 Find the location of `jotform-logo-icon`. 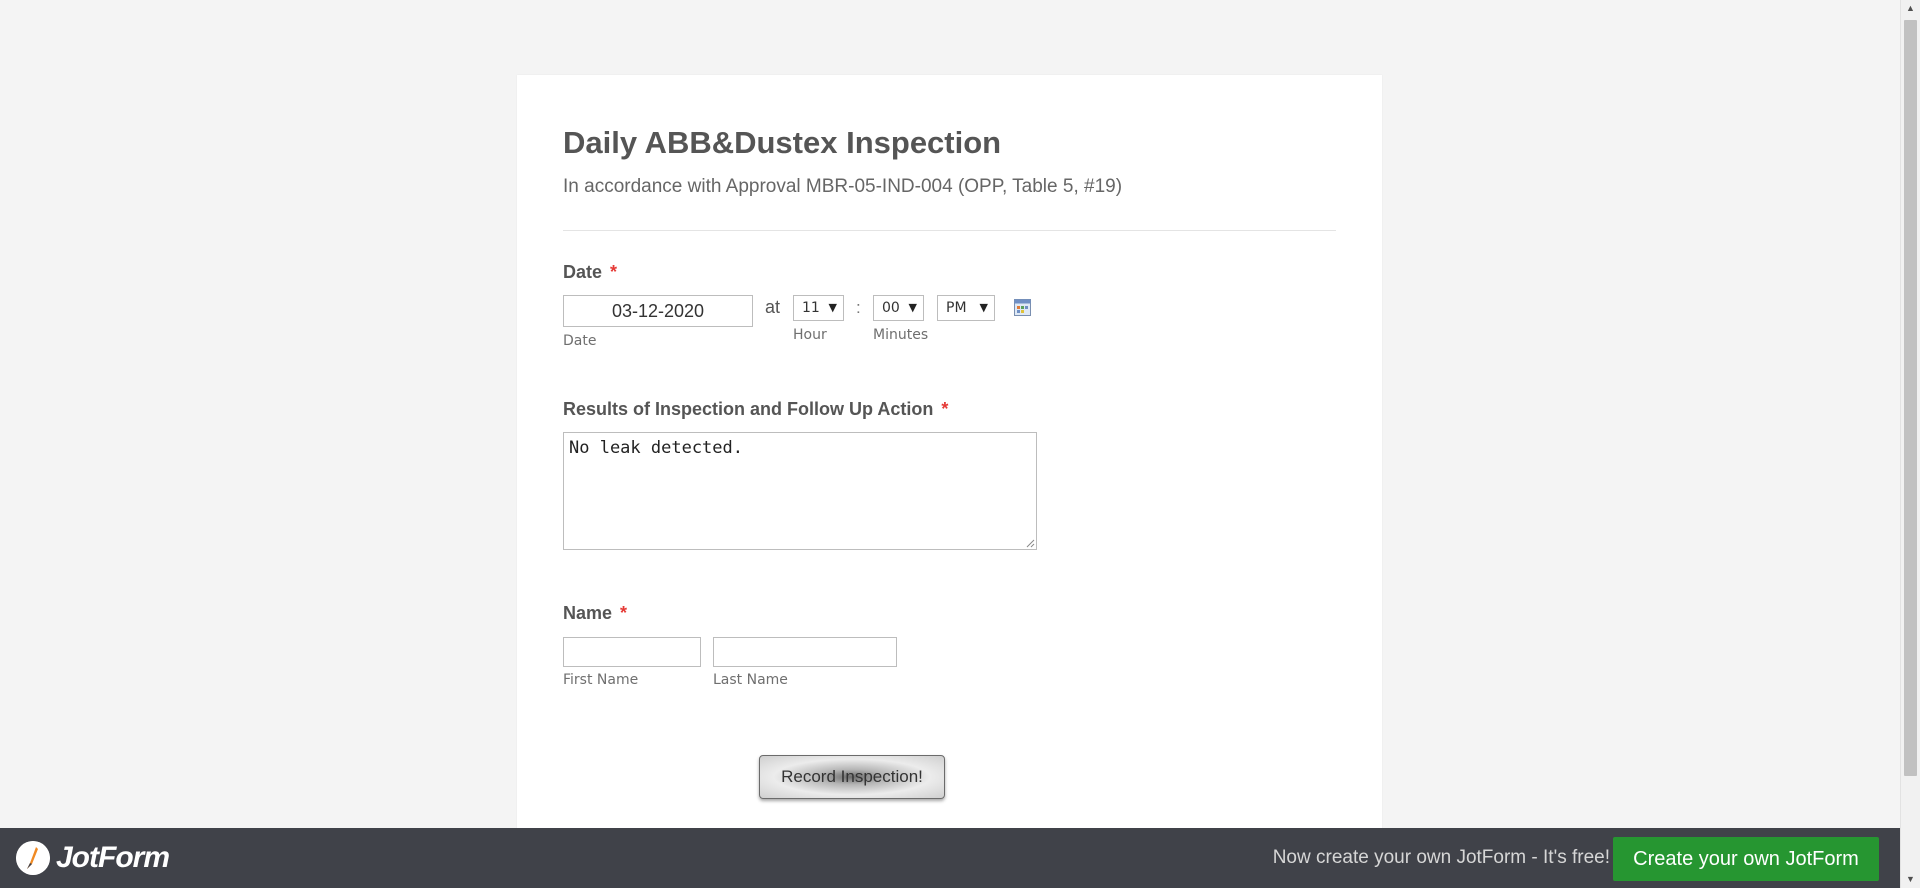

jotform-logo-icon is located at coordinates (33, 858).